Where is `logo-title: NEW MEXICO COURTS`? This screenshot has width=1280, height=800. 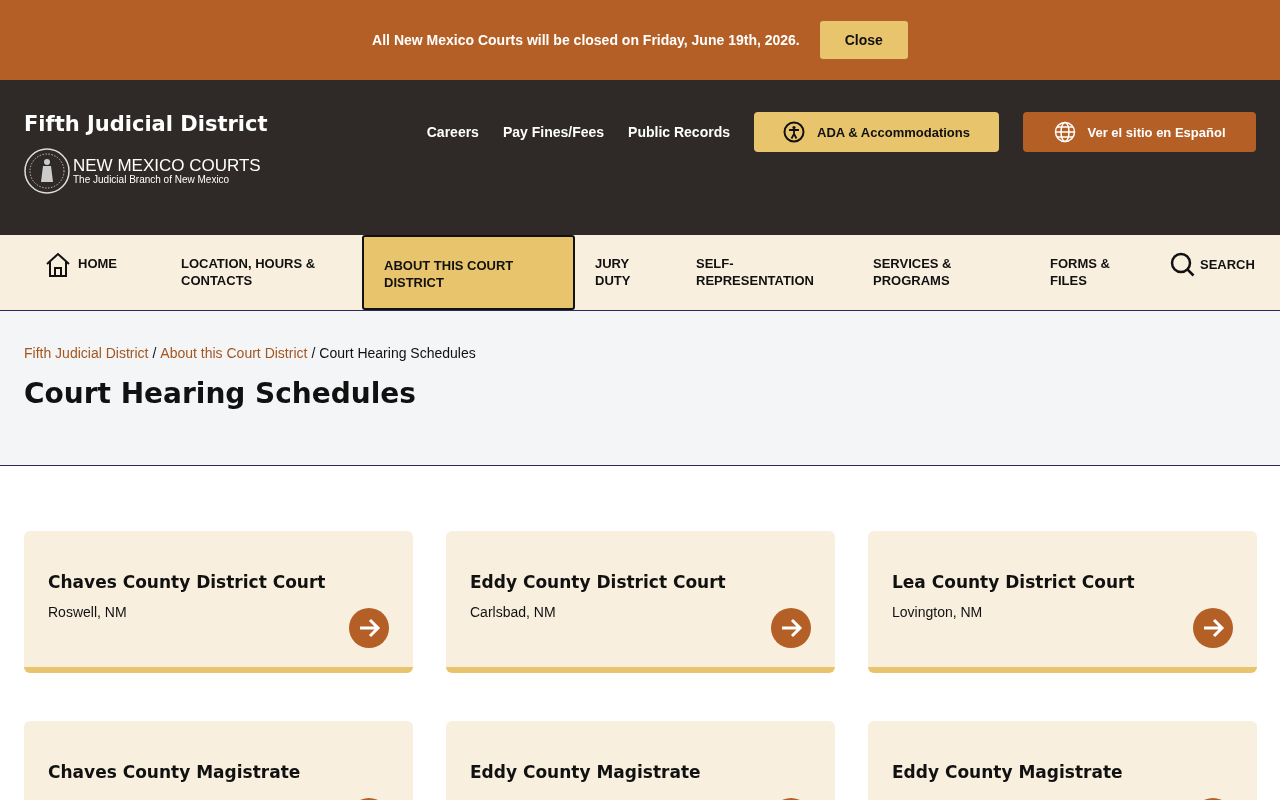
logo-title: NEW MEXICO COURTS is located at coordinates (167, 165).